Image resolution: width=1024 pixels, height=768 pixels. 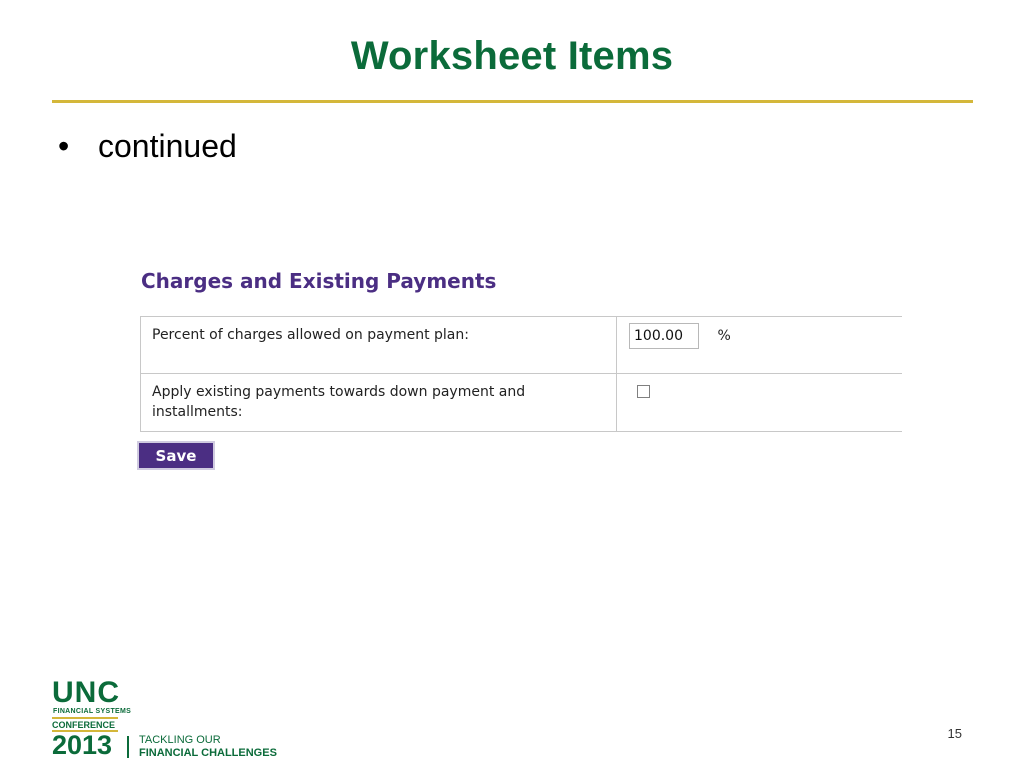 What do you see at coordinates (86, 692) in the screenshot?
I see `logo-unc: UNC` at bounding box center [86, 692].